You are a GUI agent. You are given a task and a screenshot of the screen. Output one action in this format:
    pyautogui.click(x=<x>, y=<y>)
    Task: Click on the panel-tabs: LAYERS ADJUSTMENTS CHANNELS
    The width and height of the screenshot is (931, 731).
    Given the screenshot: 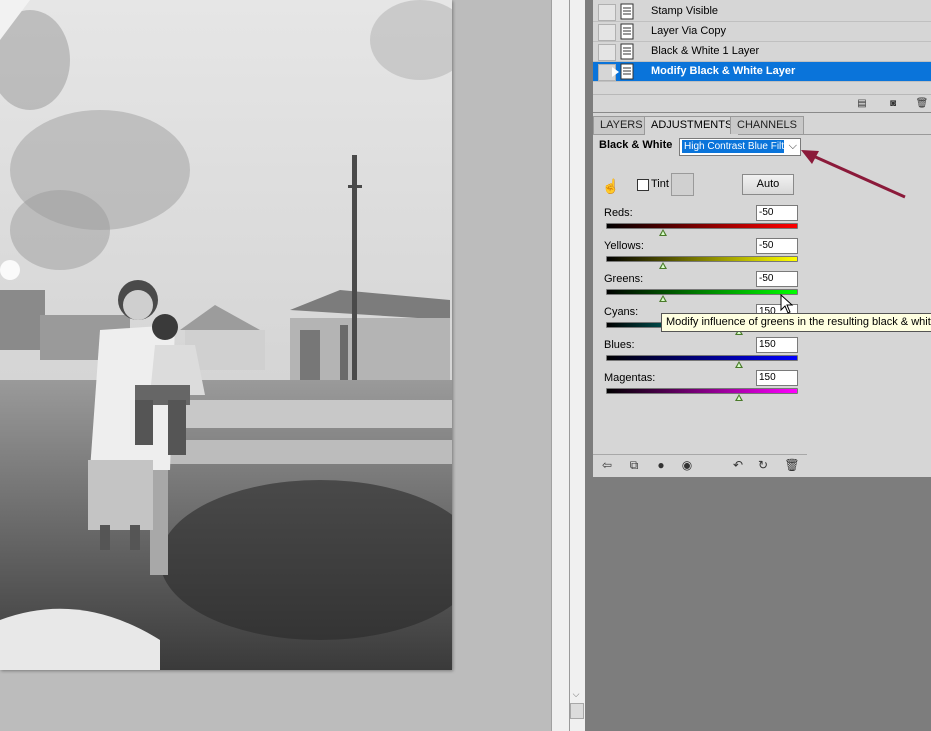 What is the action you would take?
    pyautogui.click(x=762, y=125)
    